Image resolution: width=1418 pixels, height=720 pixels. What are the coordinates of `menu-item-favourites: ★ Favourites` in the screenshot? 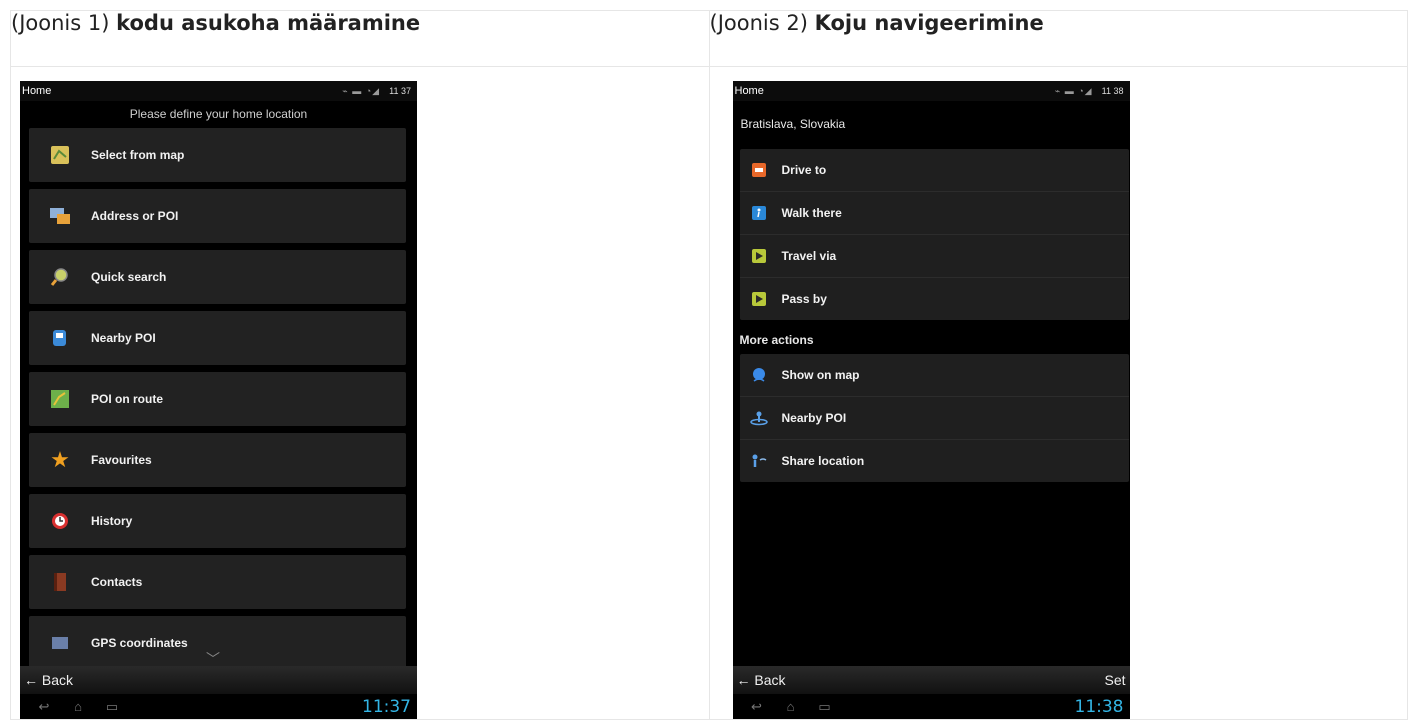 It's located at (217, 460).